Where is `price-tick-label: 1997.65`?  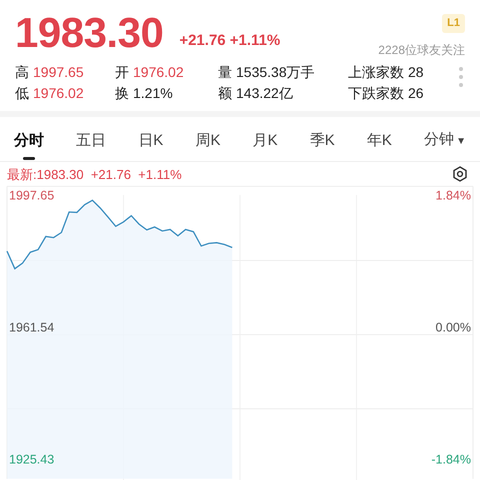
price-tick-label: 1997.65 is located at coordinates (31, 195).